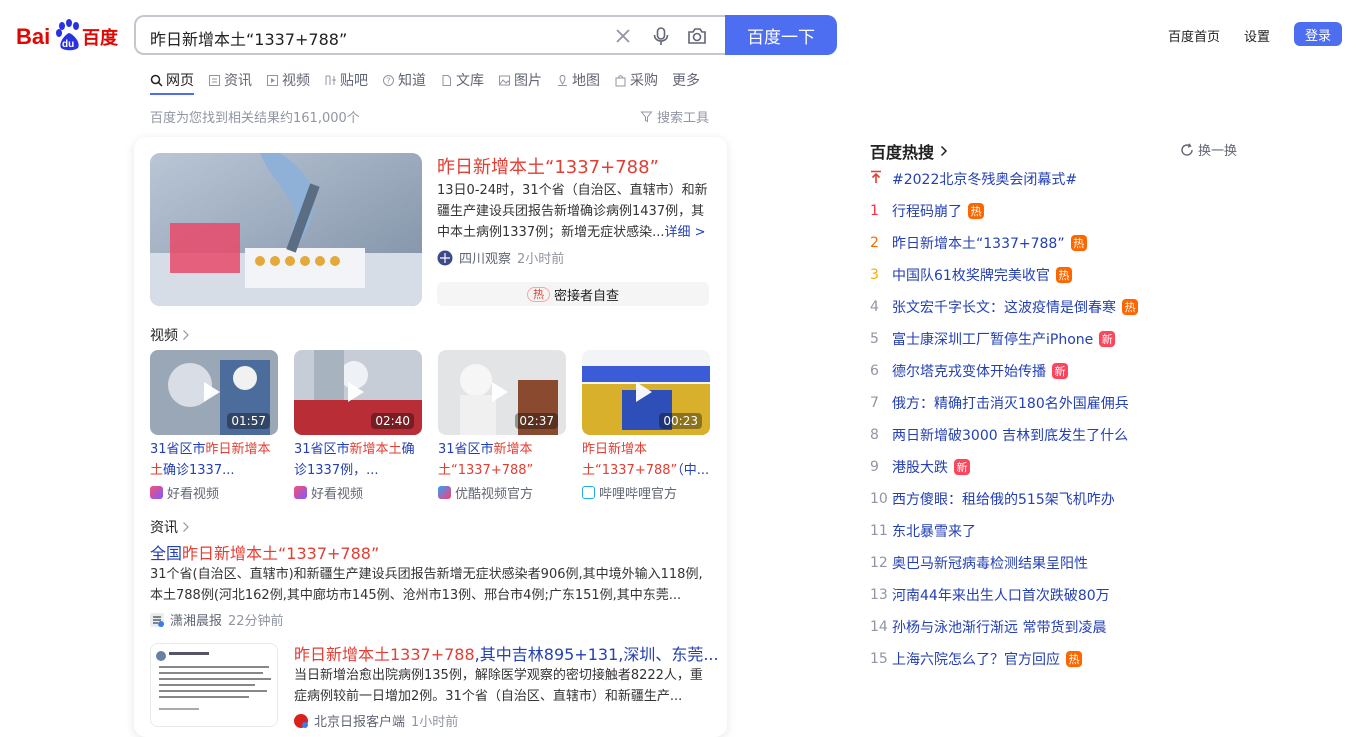 This screenshot has width=1366, height=737. What do you see at coordinates (286, 229) in the screenshot?
I see `top-result-image` at bounding box center [286, 229].